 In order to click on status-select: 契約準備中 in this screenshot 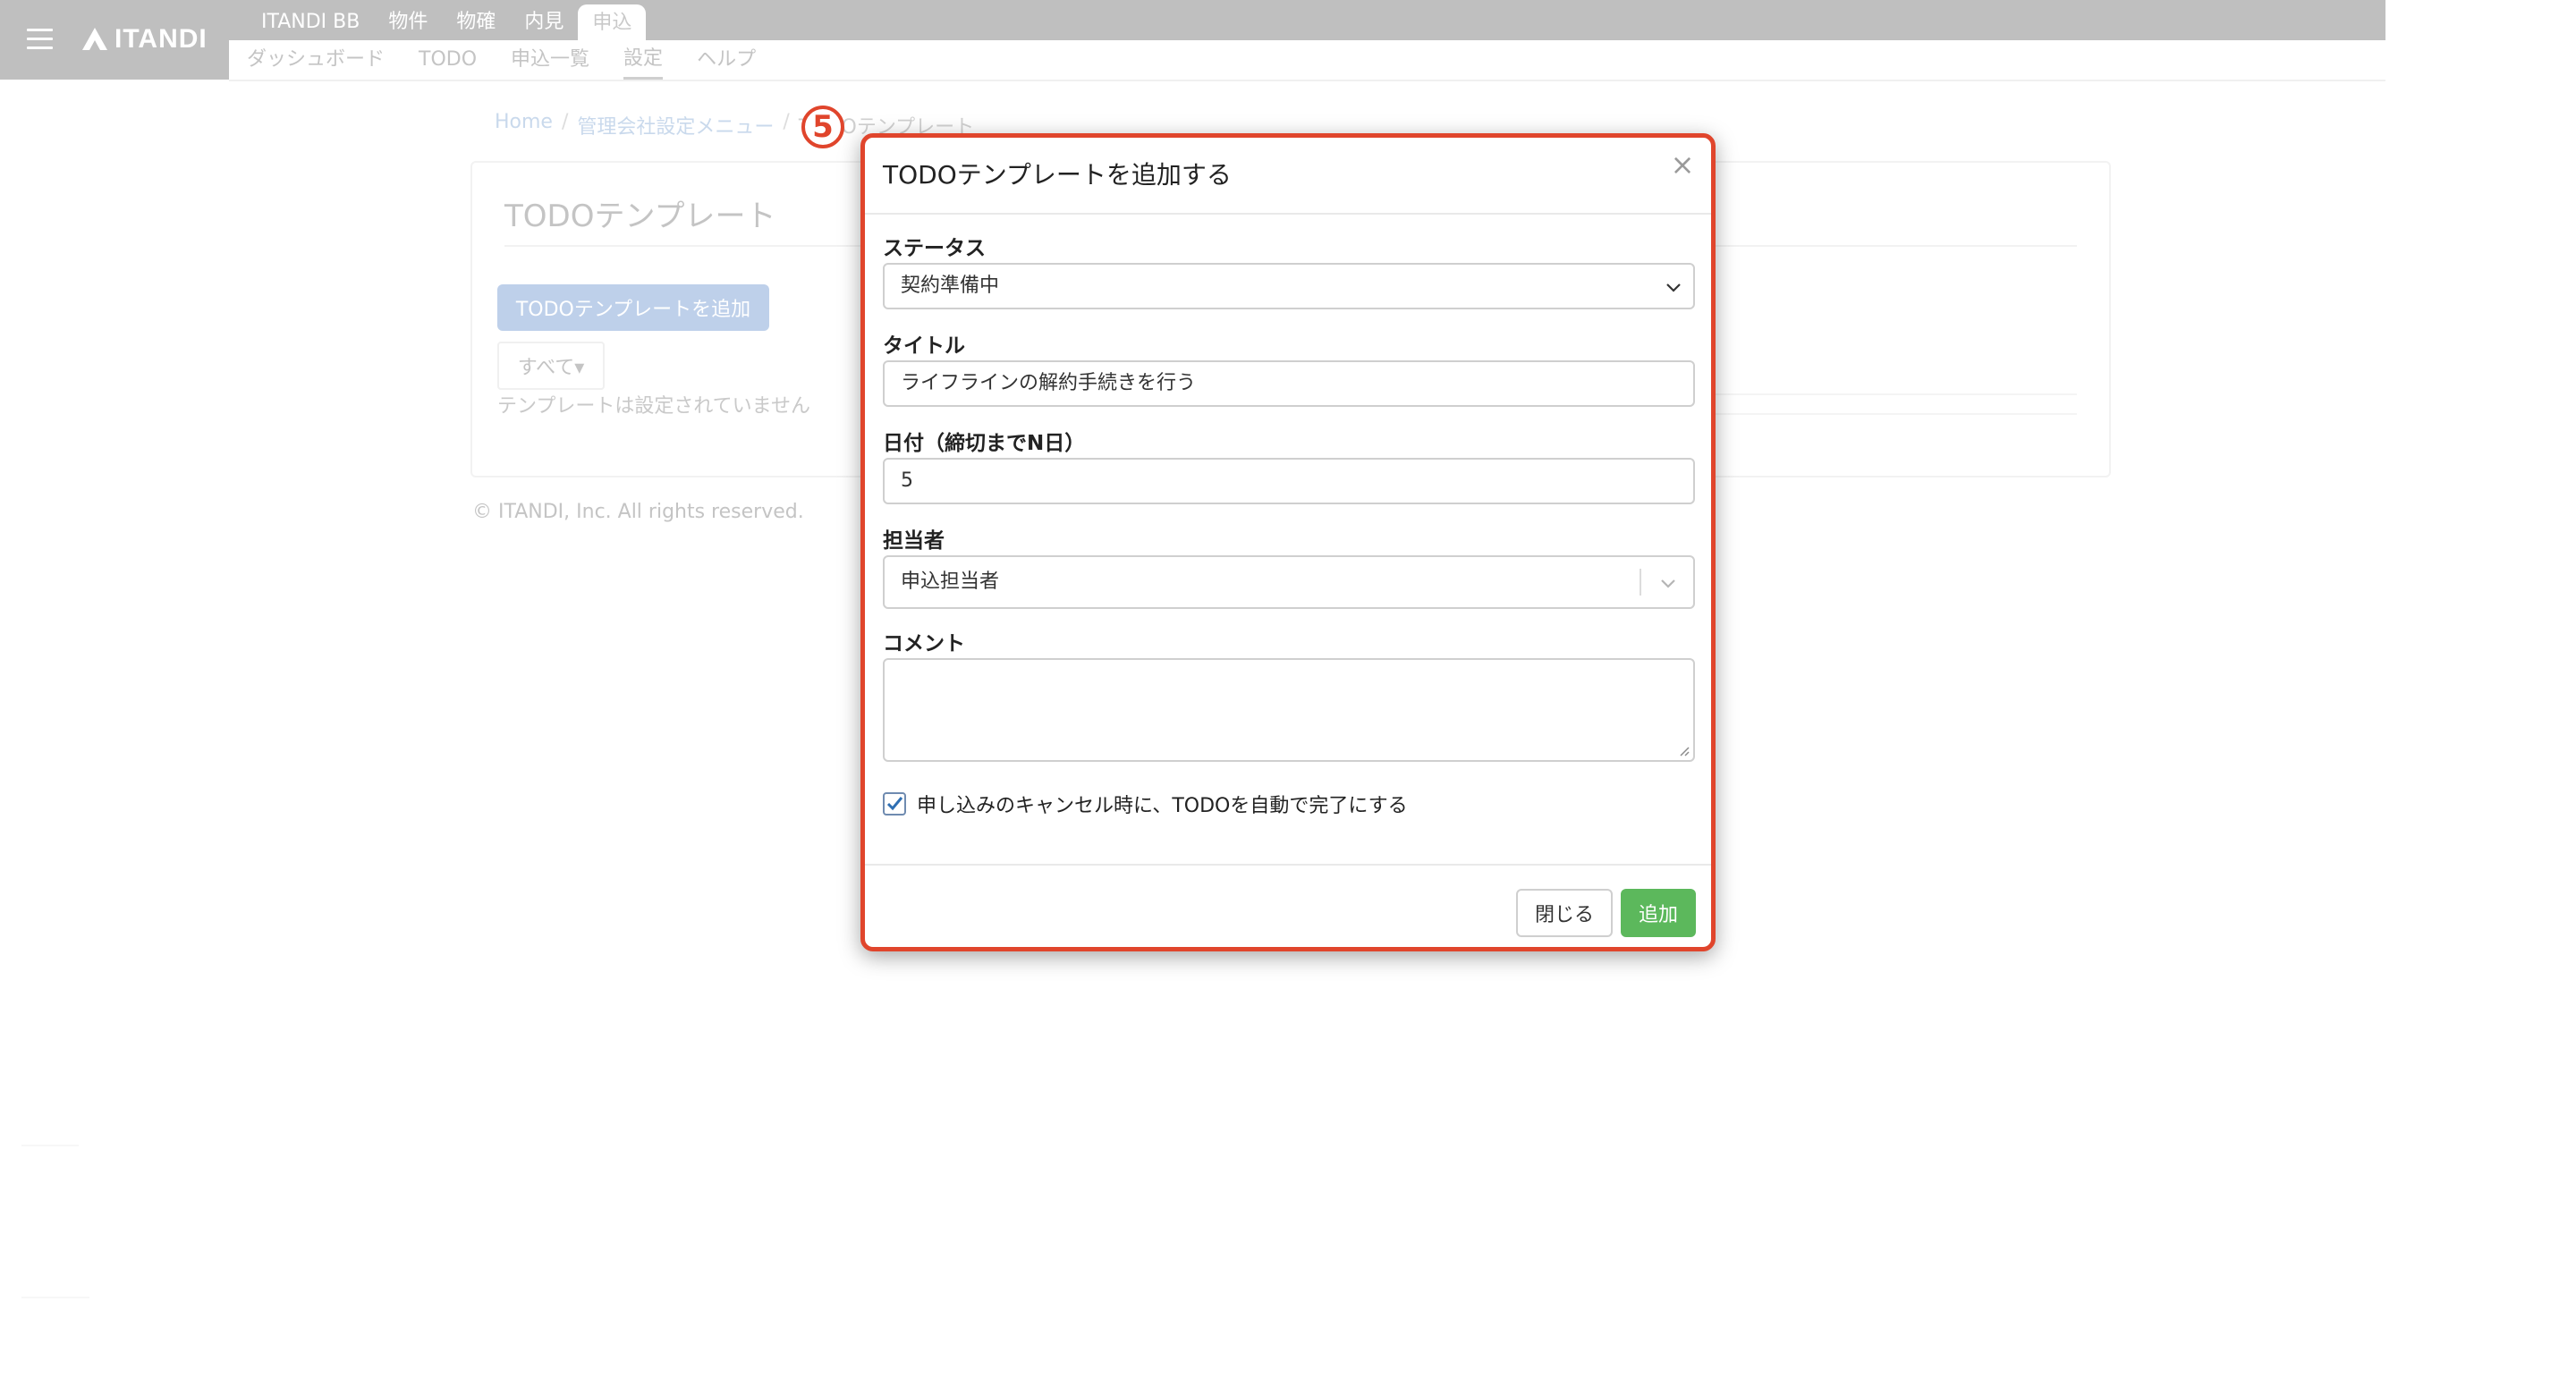, I will do `click(1289, 286)`.